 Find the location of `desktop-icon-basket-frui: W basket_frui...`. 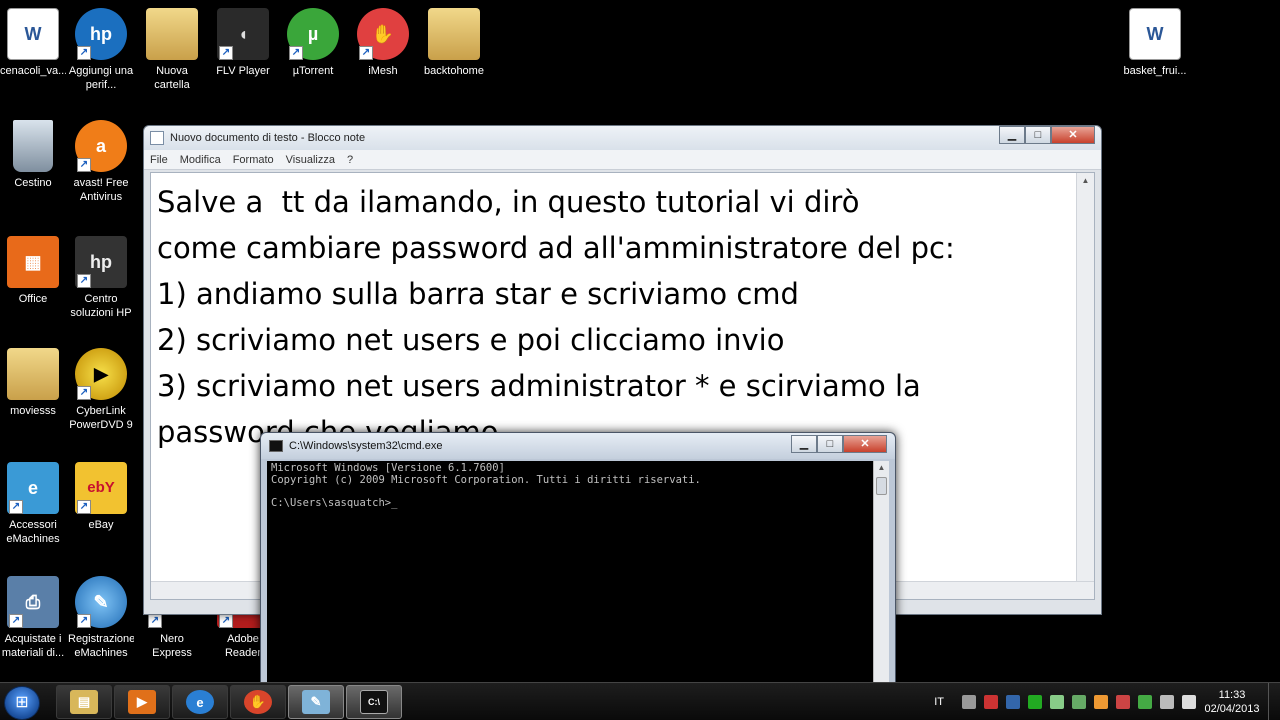

desktop-icon-basket-frui: W basket_frui... is located at coordinates (1155, 43).